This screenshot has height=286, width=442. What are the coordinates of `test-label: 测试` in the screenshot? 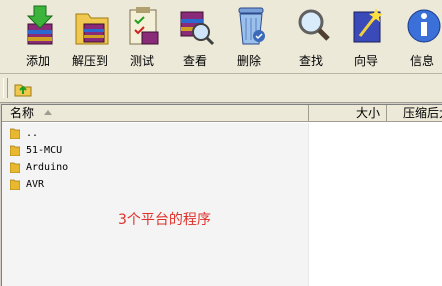 It's located at (141, 61).